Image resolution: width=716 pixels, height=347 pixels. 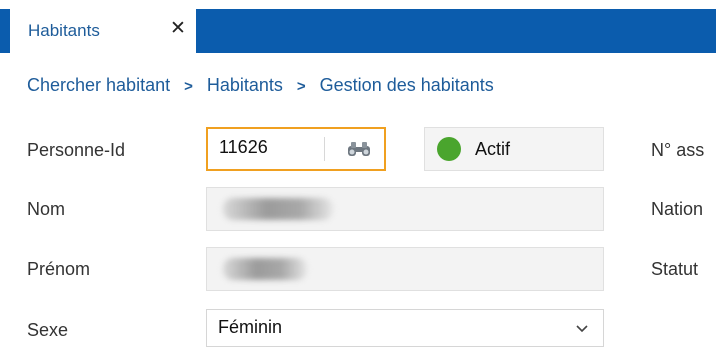 What do you see at coordinates (46, 209) in the screenshot?
I see `nom-label: Nom` at bounding box center [46, 209].